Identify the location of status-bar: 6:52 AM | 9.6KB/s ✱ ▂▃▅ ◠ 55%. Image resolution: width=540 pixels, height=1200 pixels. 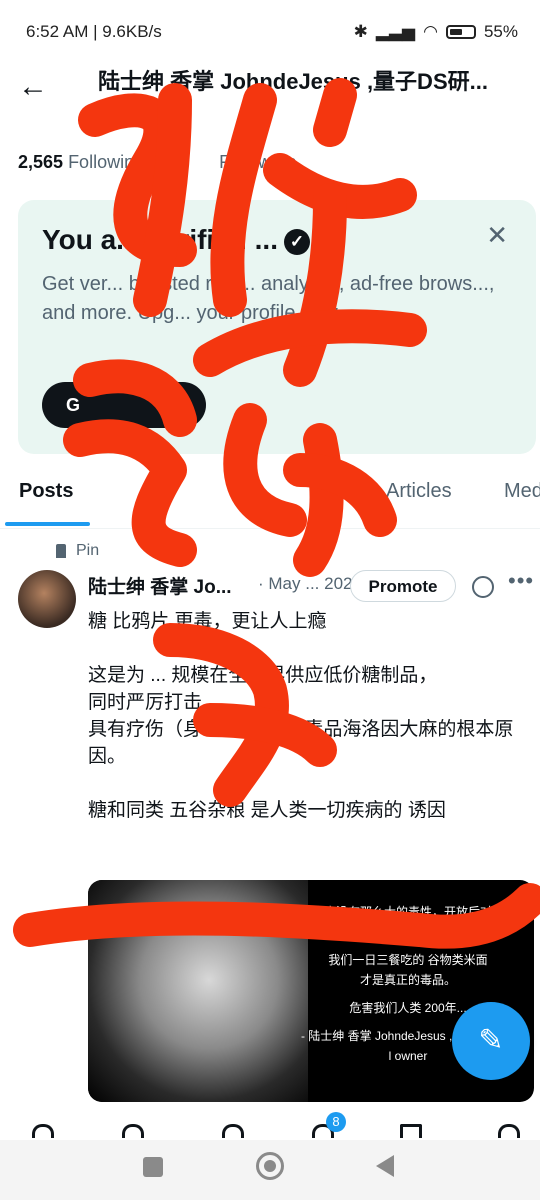
(270, 32).